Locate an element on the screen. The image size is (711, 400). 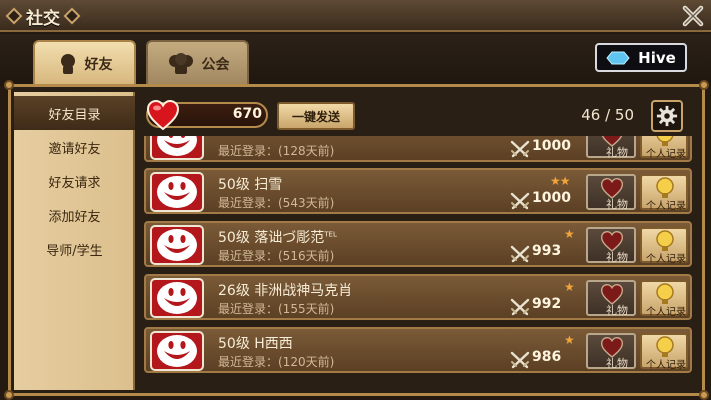
friend-row: 最近登录：(128天前) 1000 礼物 个人记录 is located at coordinates (418, 149).